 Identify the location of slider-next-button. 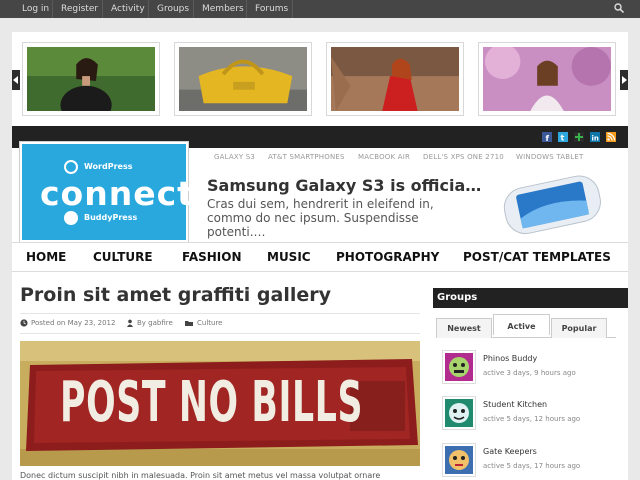
(624, 80).